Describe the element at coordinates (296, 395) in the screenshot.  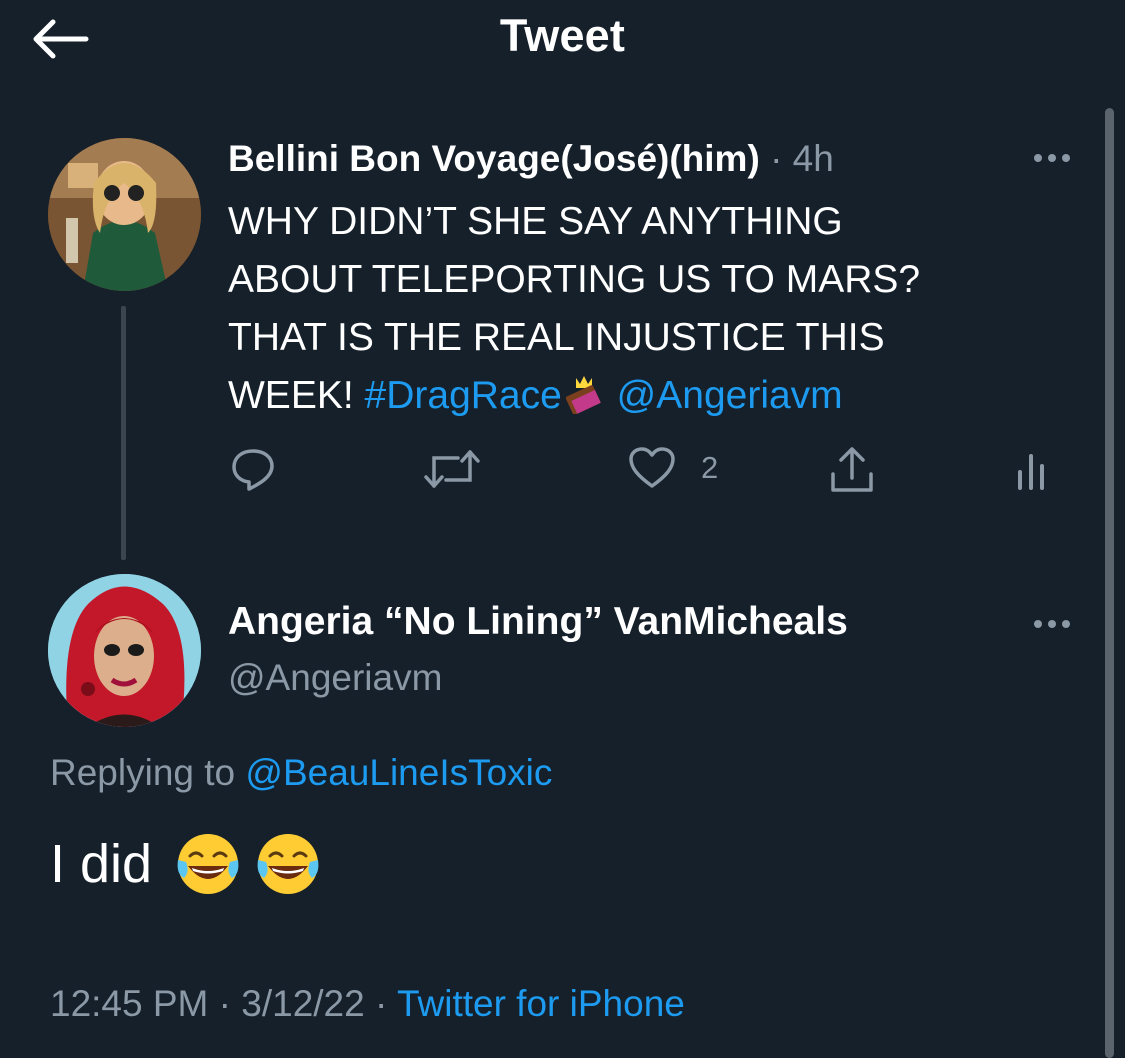
I see `tweet1-line-start: WEEK!` at that location.